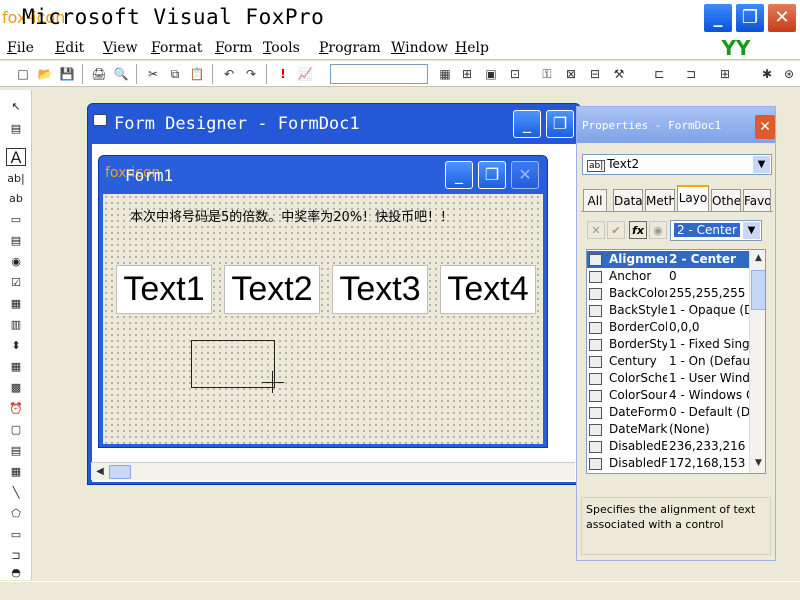 The width and height of the screenshot is (800, 600). I want to click on combobox-tool-icon: ▦, so click(16, 304).